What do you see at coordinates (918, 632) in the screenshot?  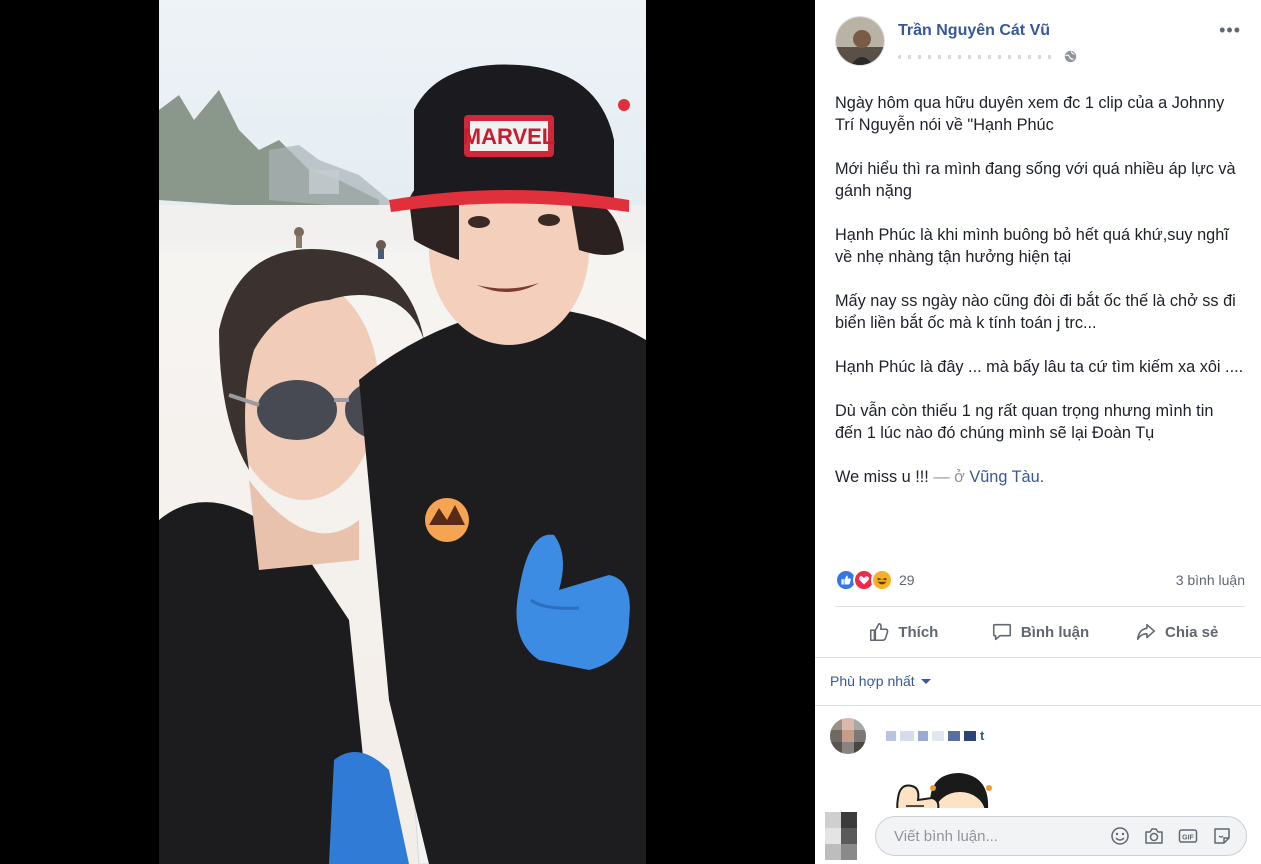 I see `like-label: Thích` at bounding box center [918, 632].